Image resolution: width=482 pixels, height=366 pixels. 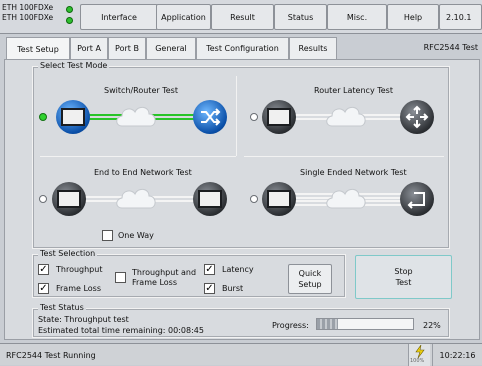 I want to click on tab-status: Status, so click(x=300, y=17).